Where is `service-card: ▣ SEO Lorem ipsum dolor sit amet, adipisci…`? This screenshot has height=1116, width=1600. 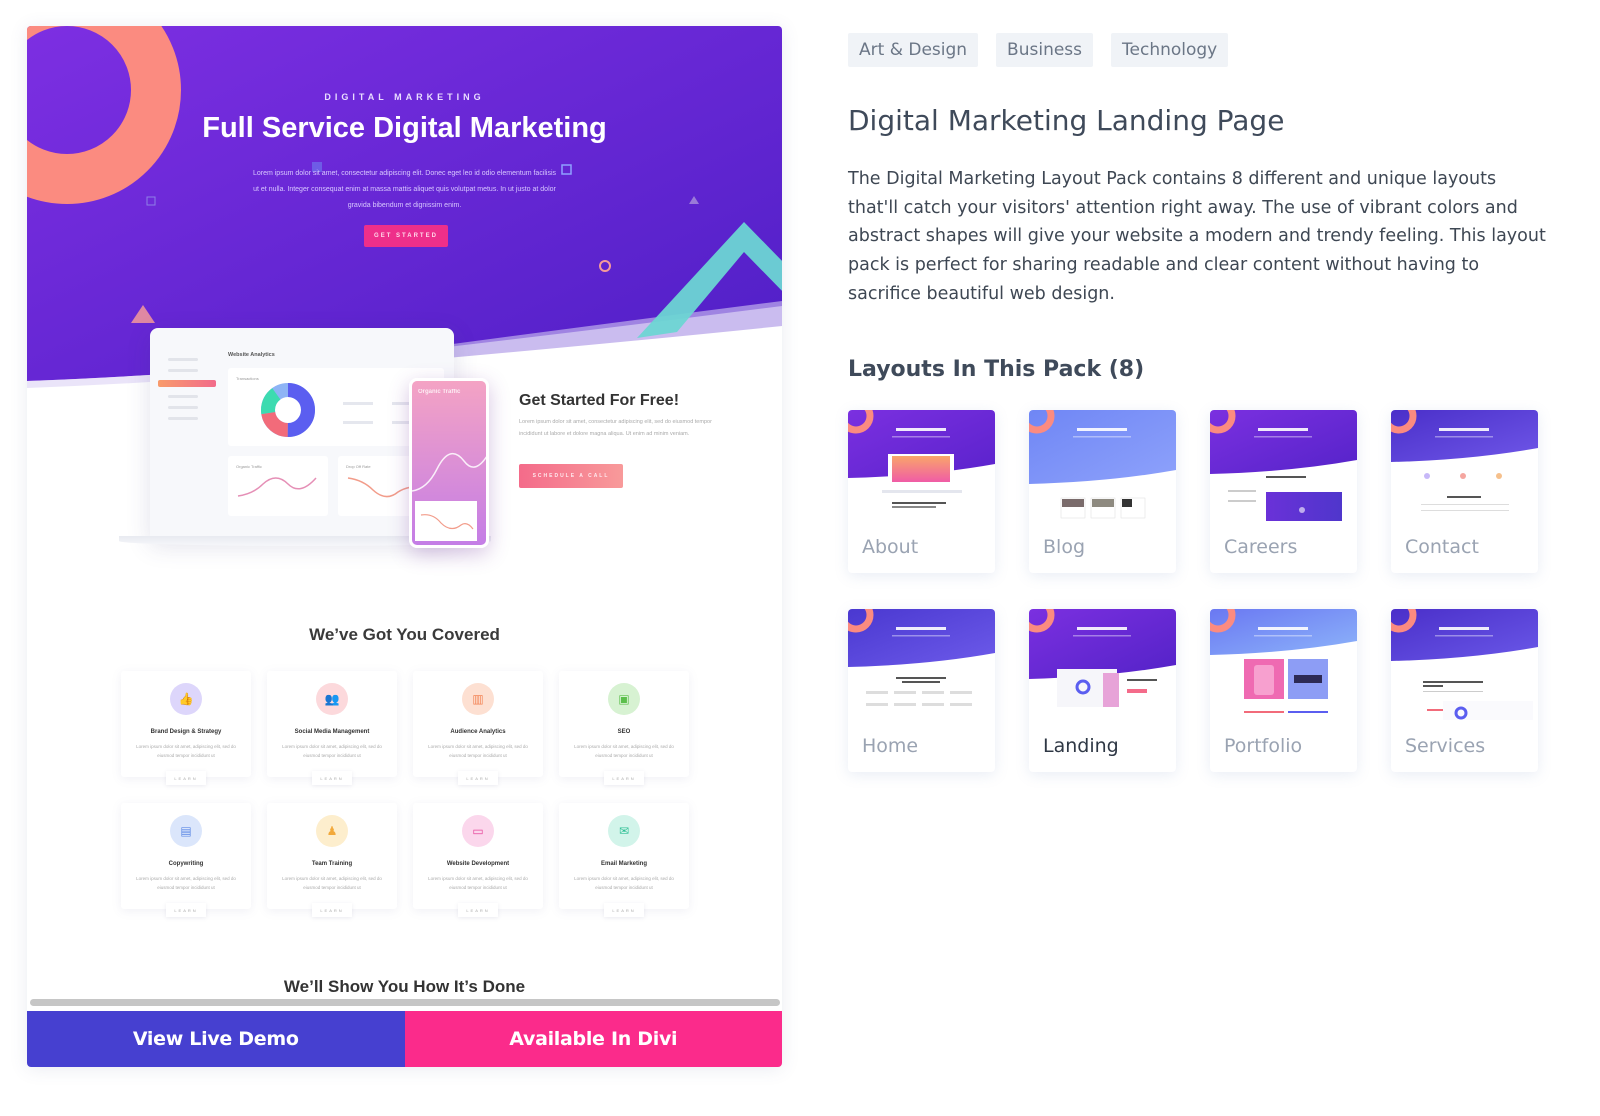
service-card: ▣ SEO Lorem ipsum dolor sit amet, adipisci… is located at coordinates (624, 728).